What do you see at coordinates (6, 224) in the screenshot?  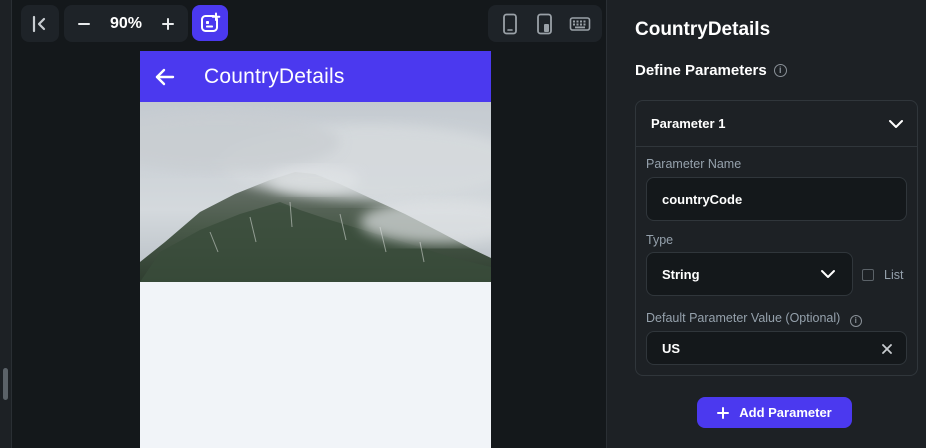 I see `left-edge-strip` at bounding box center [6, 224].